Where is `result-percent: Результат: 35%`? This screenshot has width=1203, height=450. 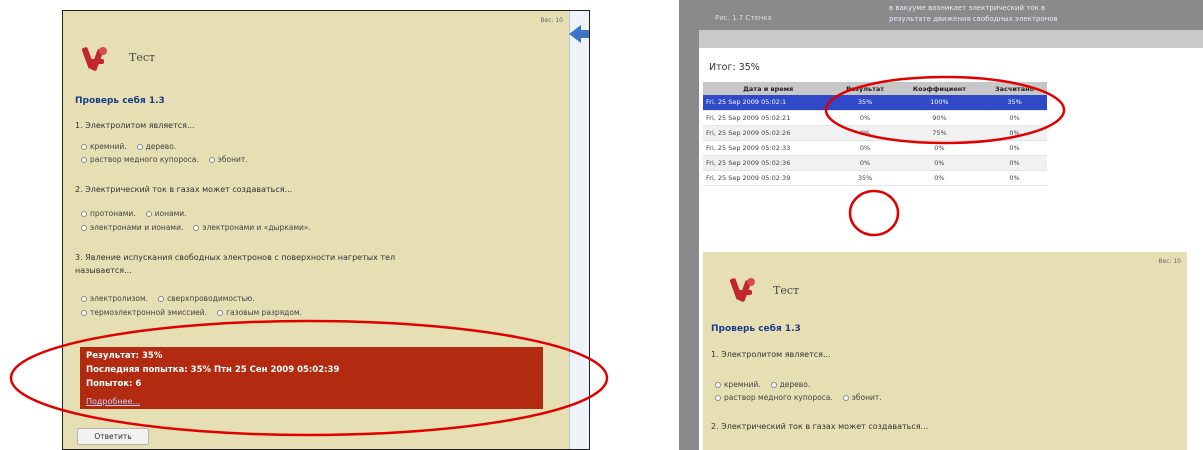 result-percent: Результат: 35% is located at coordinates (124, 356).